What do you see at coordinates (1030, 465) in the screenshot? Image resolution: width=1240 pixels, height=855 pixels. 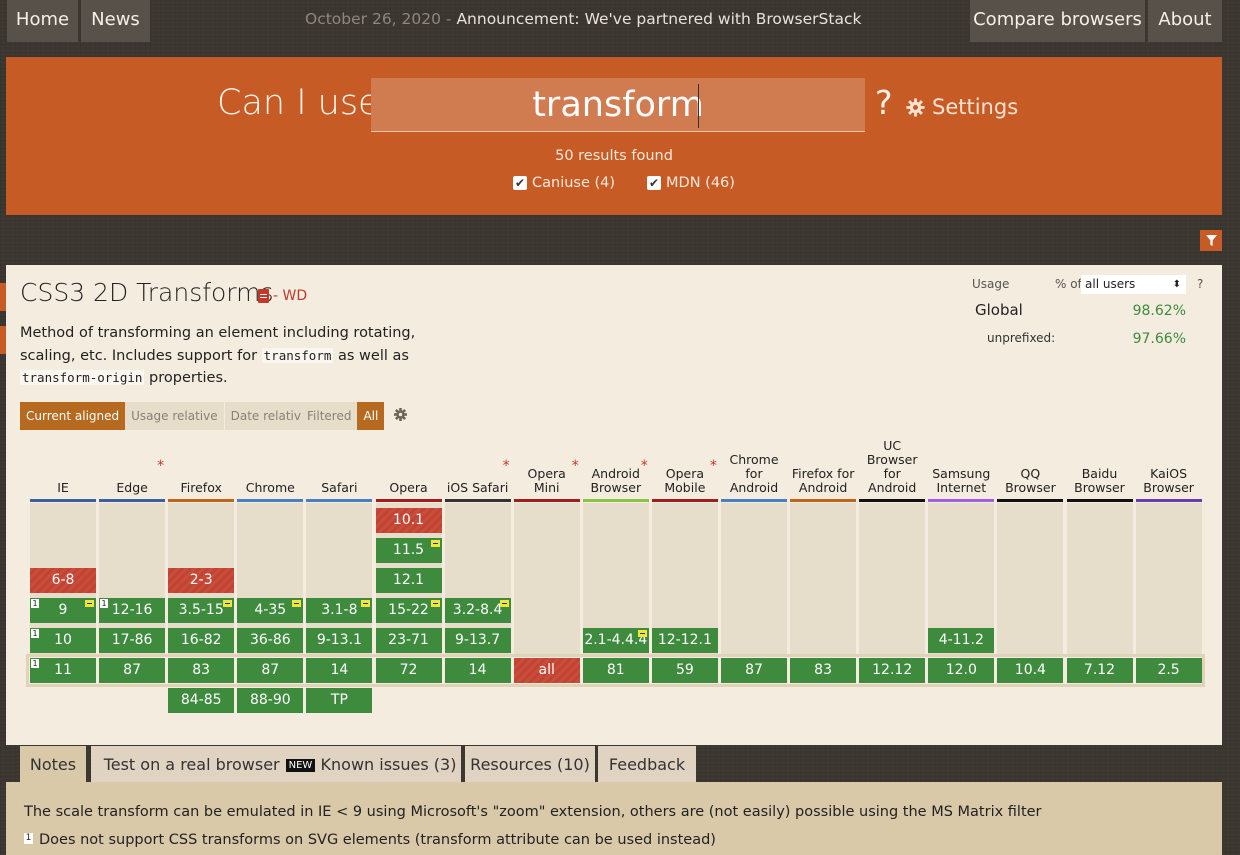 I see `browser-name: QQ Browser` at bounding box center [1030, 465].